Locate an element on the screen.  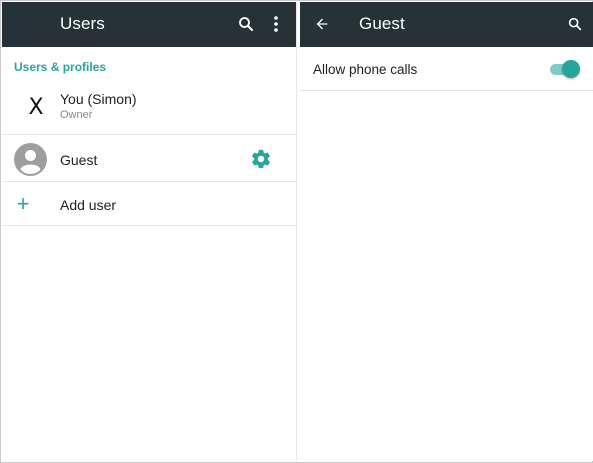
avatar: X is located at coordinates (36, 107).